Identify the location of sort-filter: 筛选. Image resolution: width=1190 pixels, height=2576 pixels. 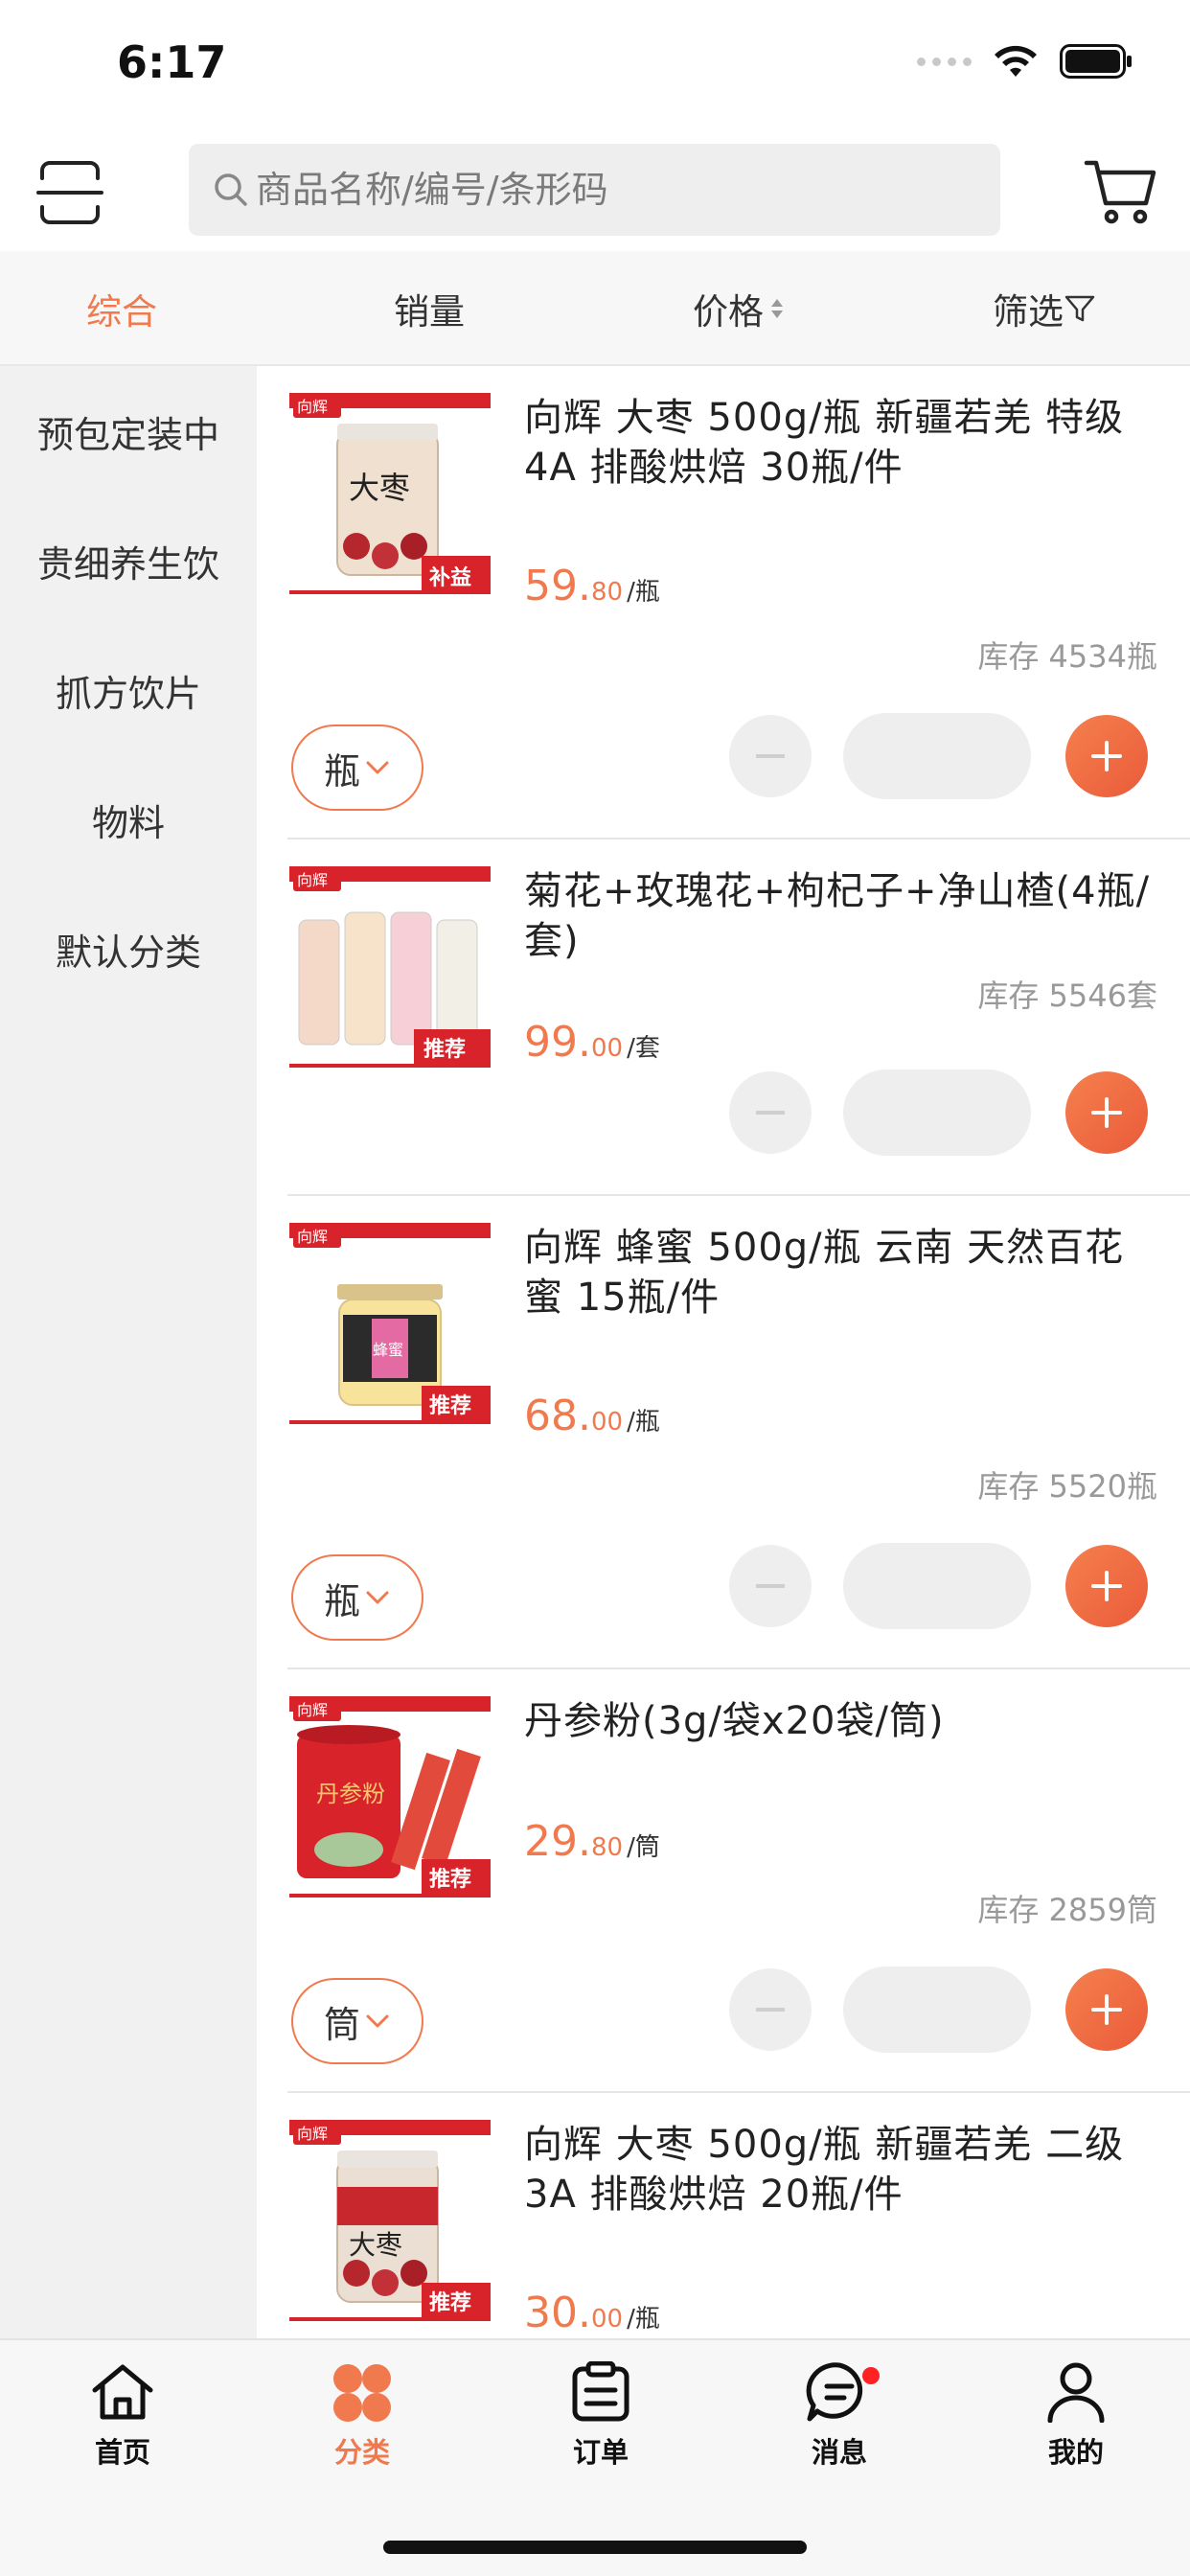
(1044, 308).